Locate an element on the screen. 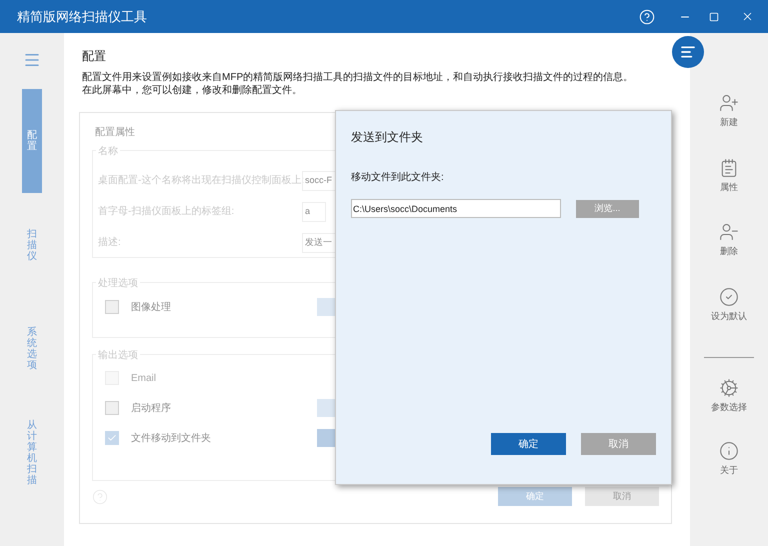 Image resolution: width=768 pixels, height=546 pixels. person-plus-icon is located at coordinates (729, 103).